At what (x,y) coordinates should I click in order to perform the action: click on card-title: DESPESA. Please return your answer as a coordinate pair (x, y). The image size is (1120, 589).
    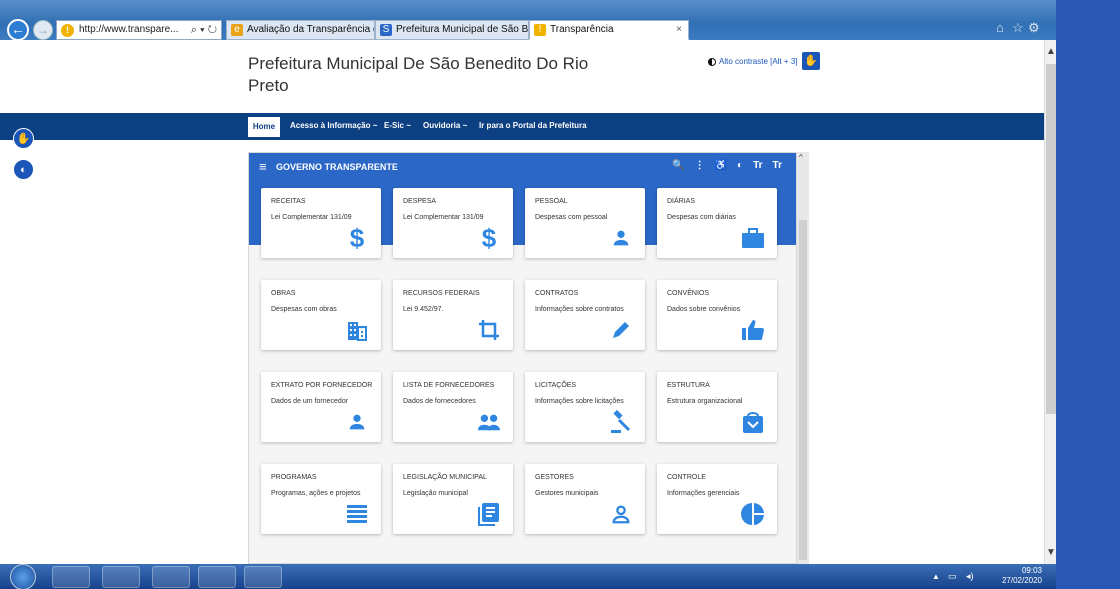
    Looking at the image, I should click on (420, 201).